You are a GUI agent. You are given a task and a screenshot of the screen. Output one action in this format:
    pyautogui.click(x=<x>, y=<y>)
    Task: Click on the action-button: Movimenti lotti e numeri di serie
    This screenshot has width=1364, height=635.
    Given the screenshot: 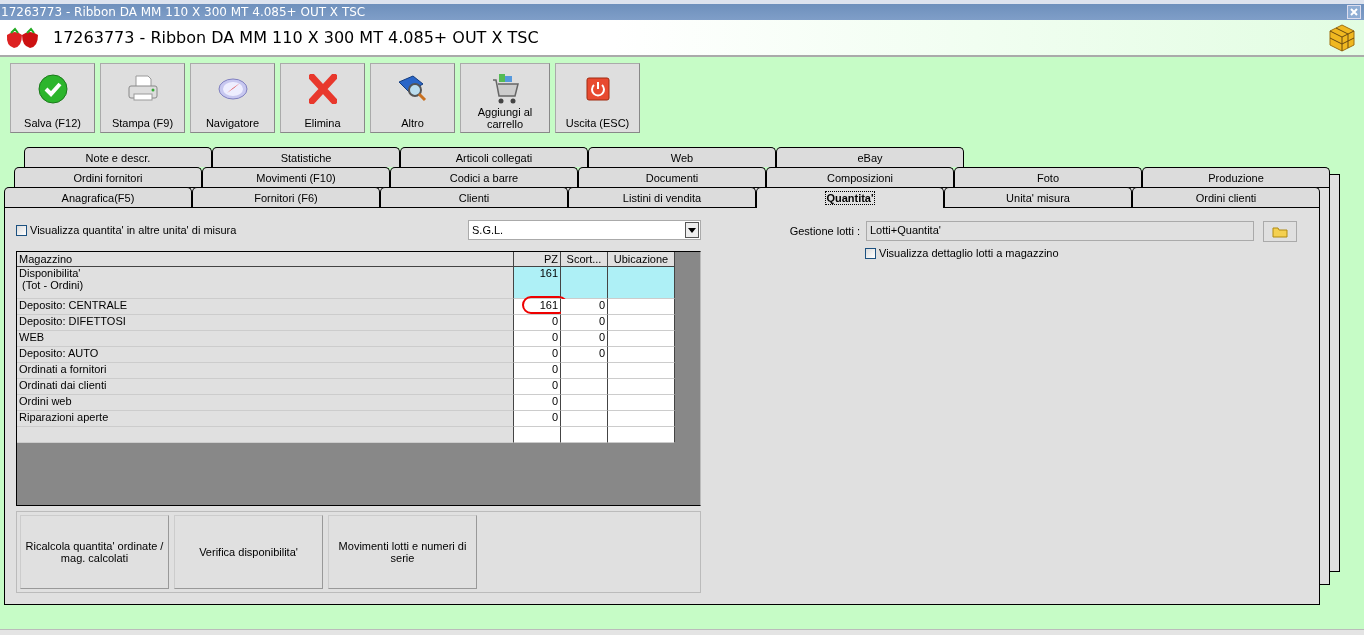 What is the action you would take?
    pyautogui.click(x=402, y=552)
    